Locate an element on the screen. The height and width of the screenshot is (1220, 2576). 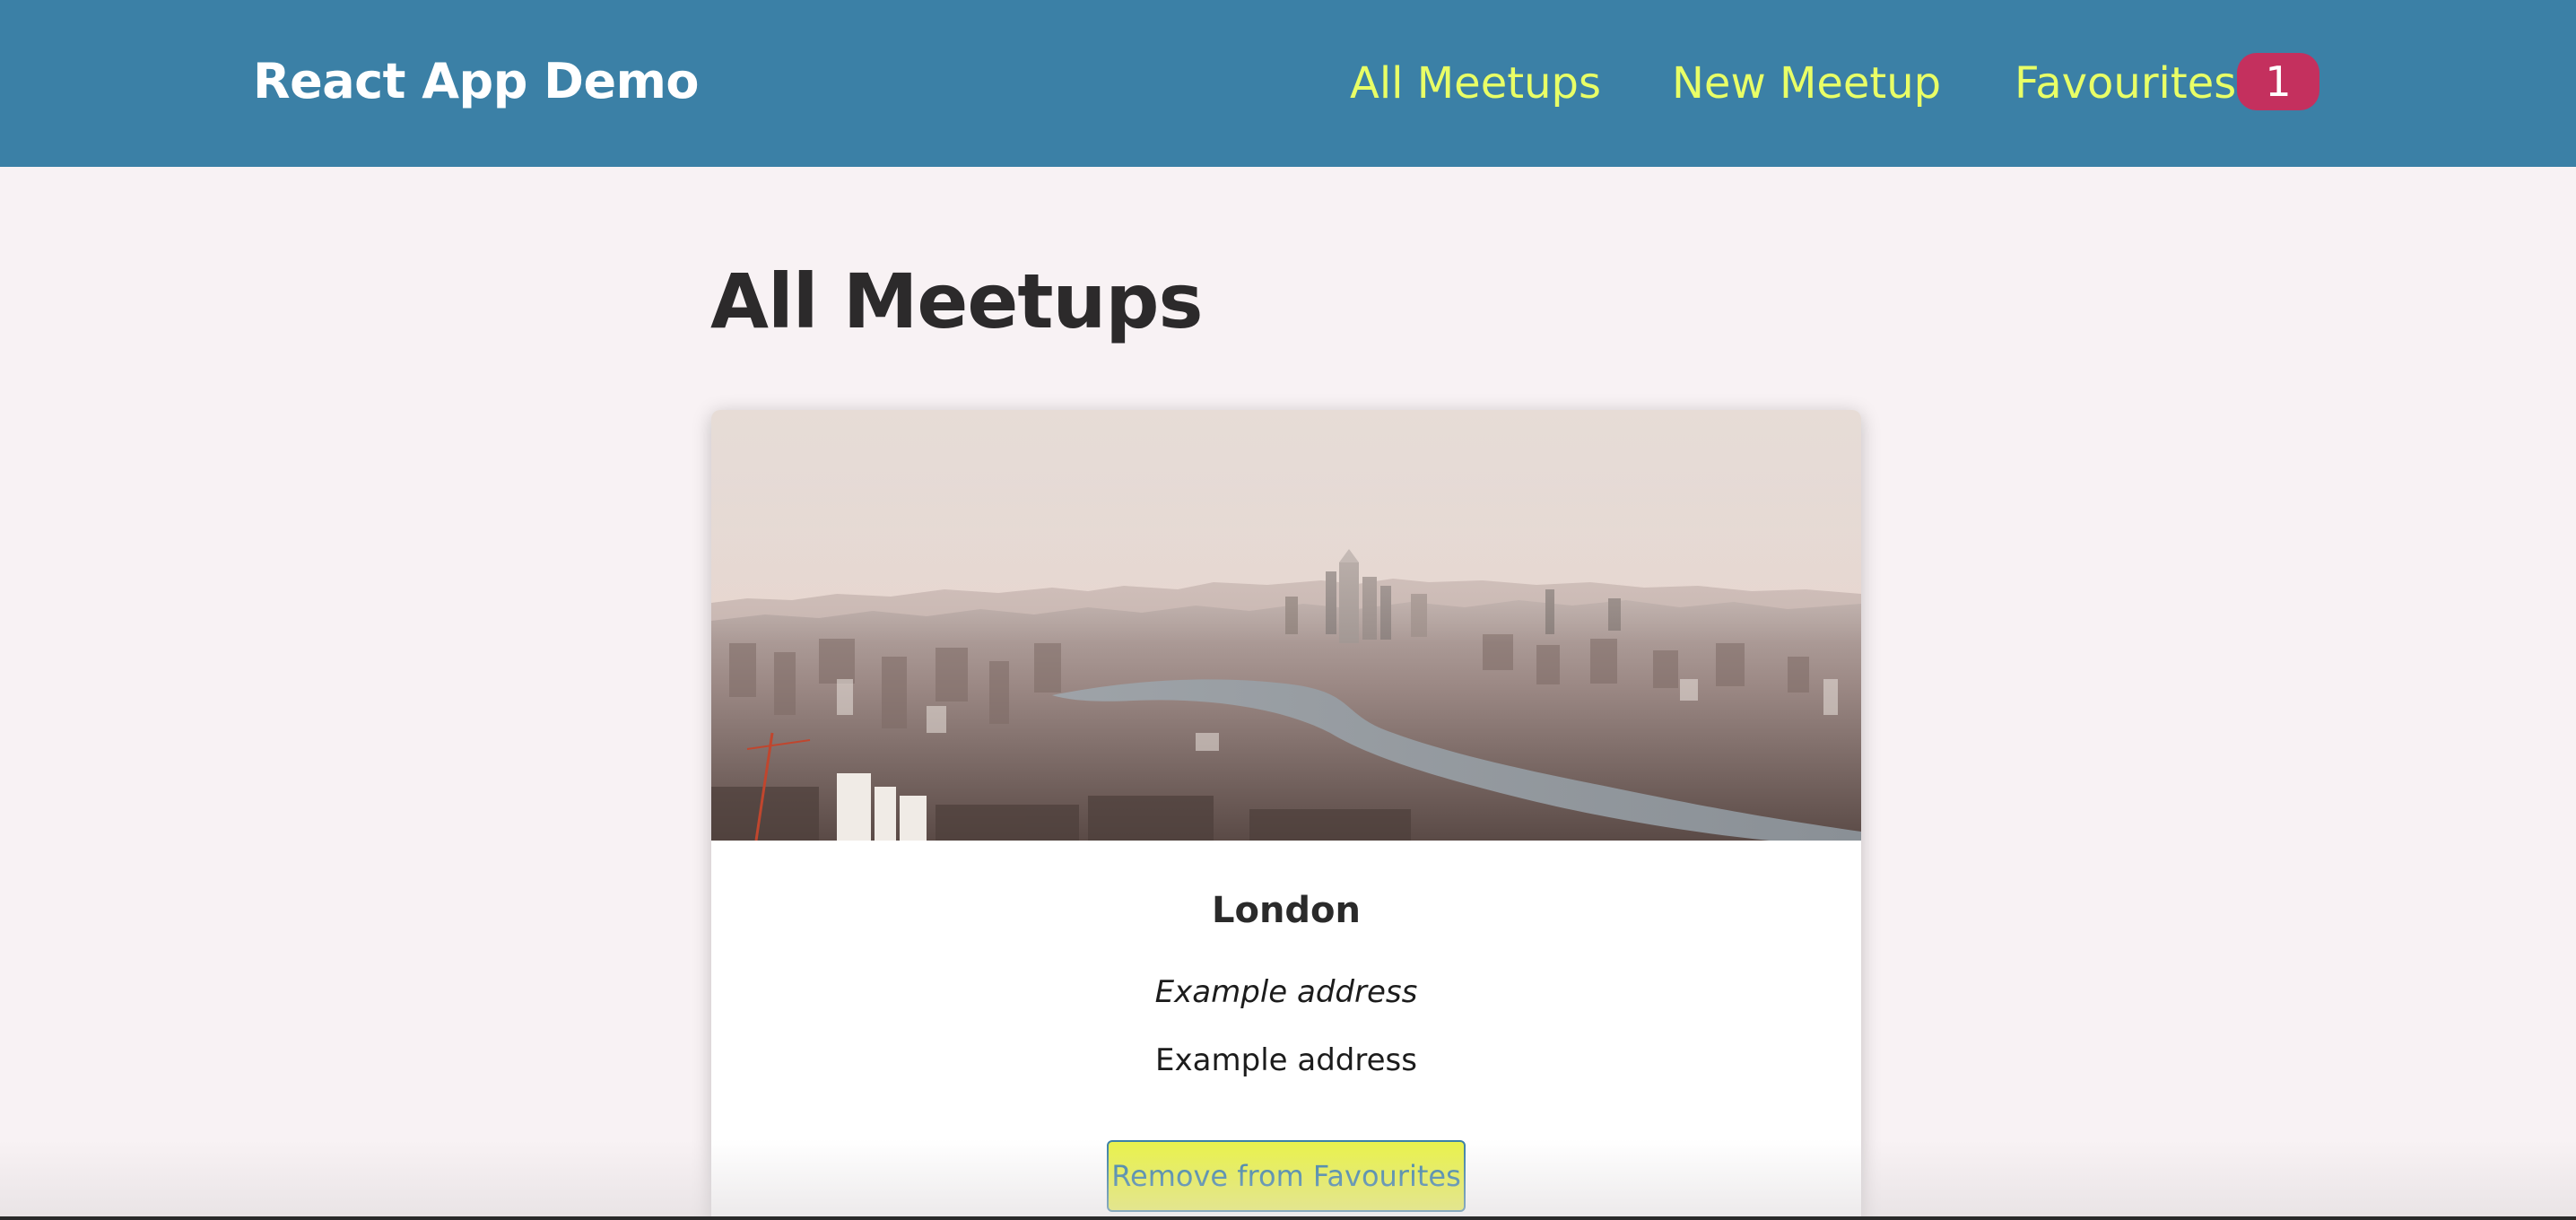
nav-link-all-meetups: All Meetups is located at coordinates (1475, 83).